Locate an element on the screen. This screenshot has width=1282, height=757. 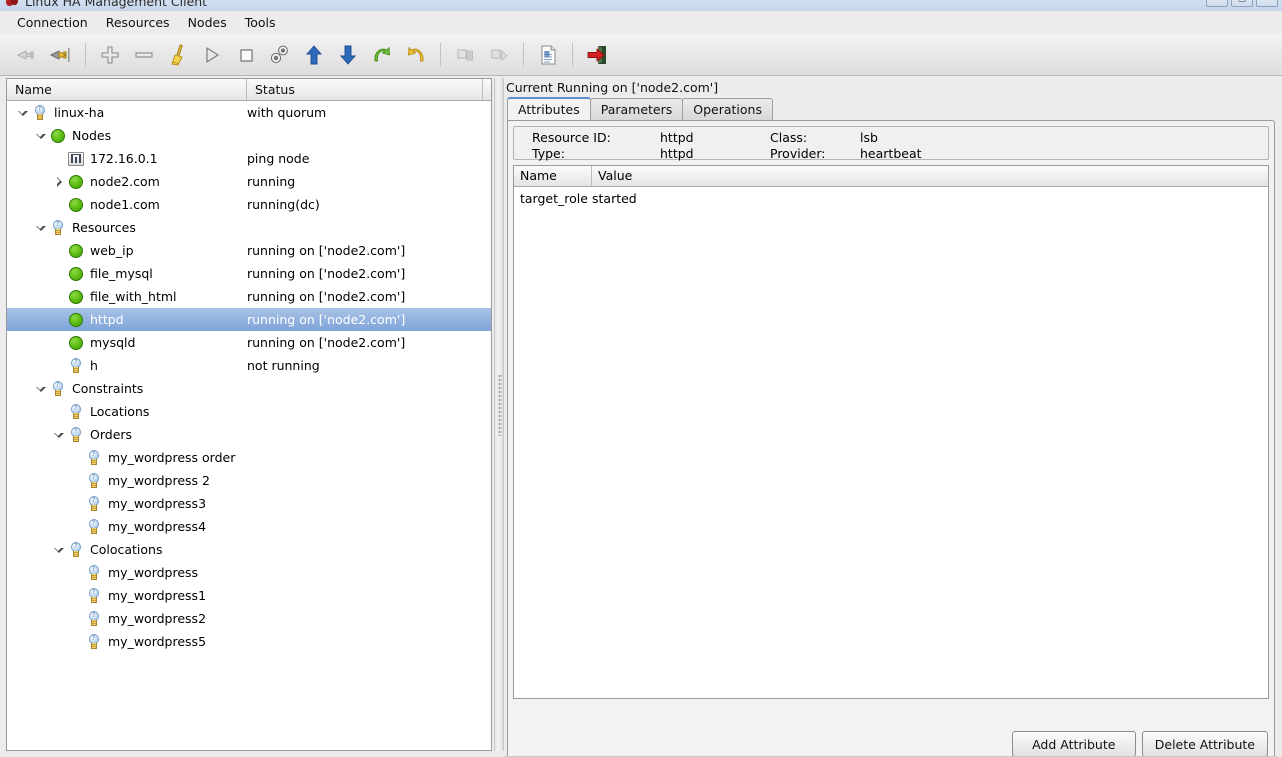
close-button: ✕ is located at coordinates (1267, 3).